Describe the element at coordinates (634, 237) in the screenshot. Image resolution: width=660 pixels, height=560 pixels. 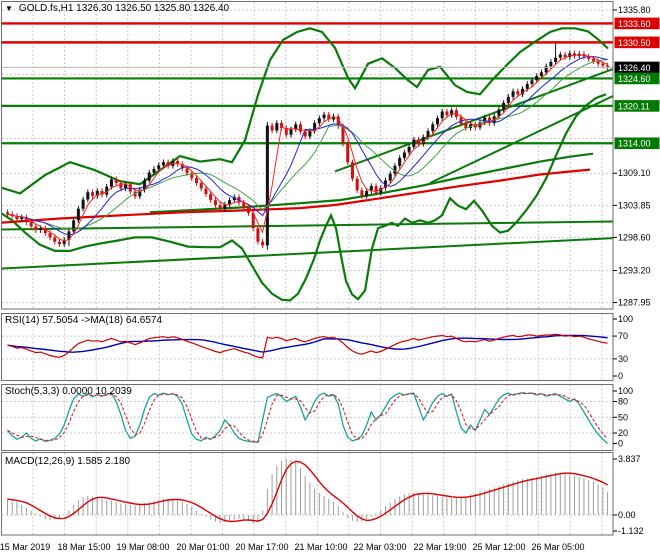
I see `price-axis-label: 1298.60` at that location.